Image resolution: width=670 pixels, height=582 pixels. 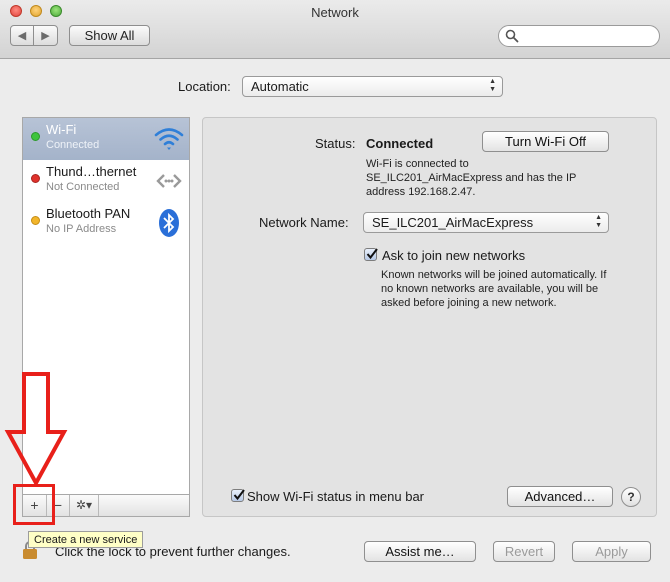 I want to click on ask-join-label: Ask to join new networks, so click(x=453, y=255).